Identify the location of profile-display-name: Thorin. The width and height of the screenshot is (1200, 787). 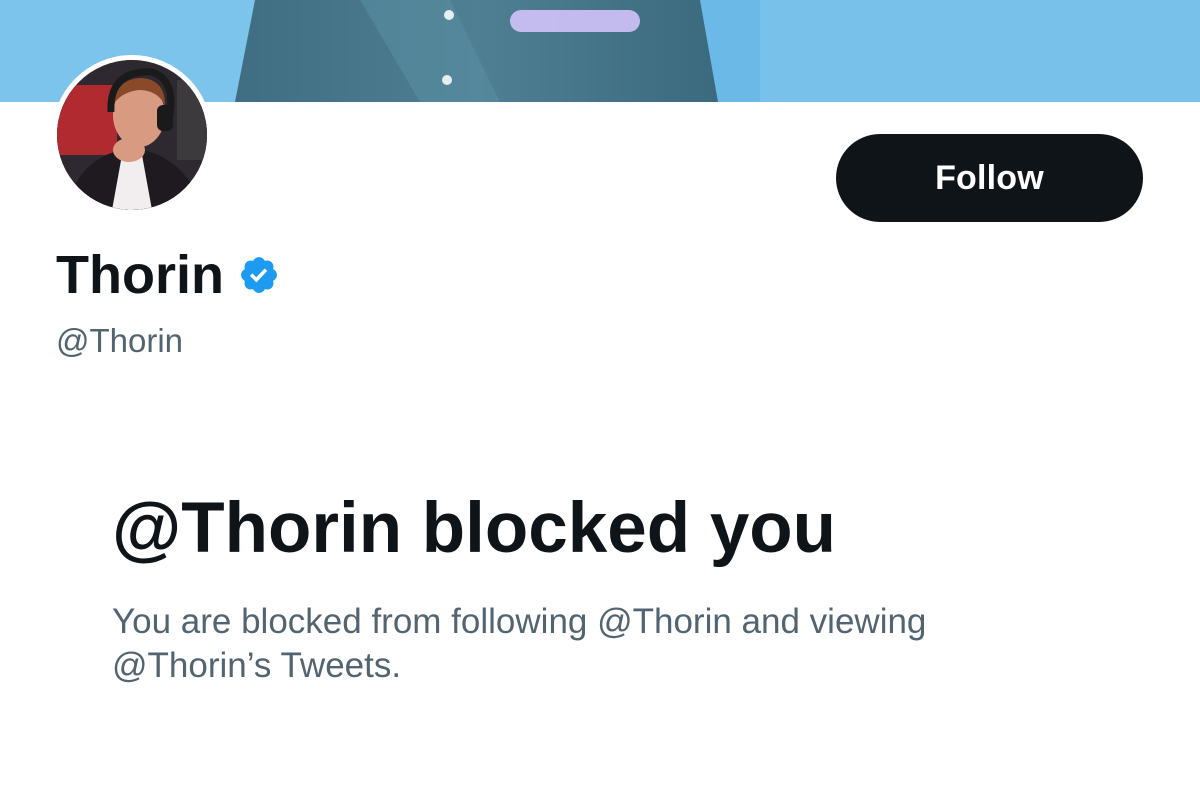
(140, 275).